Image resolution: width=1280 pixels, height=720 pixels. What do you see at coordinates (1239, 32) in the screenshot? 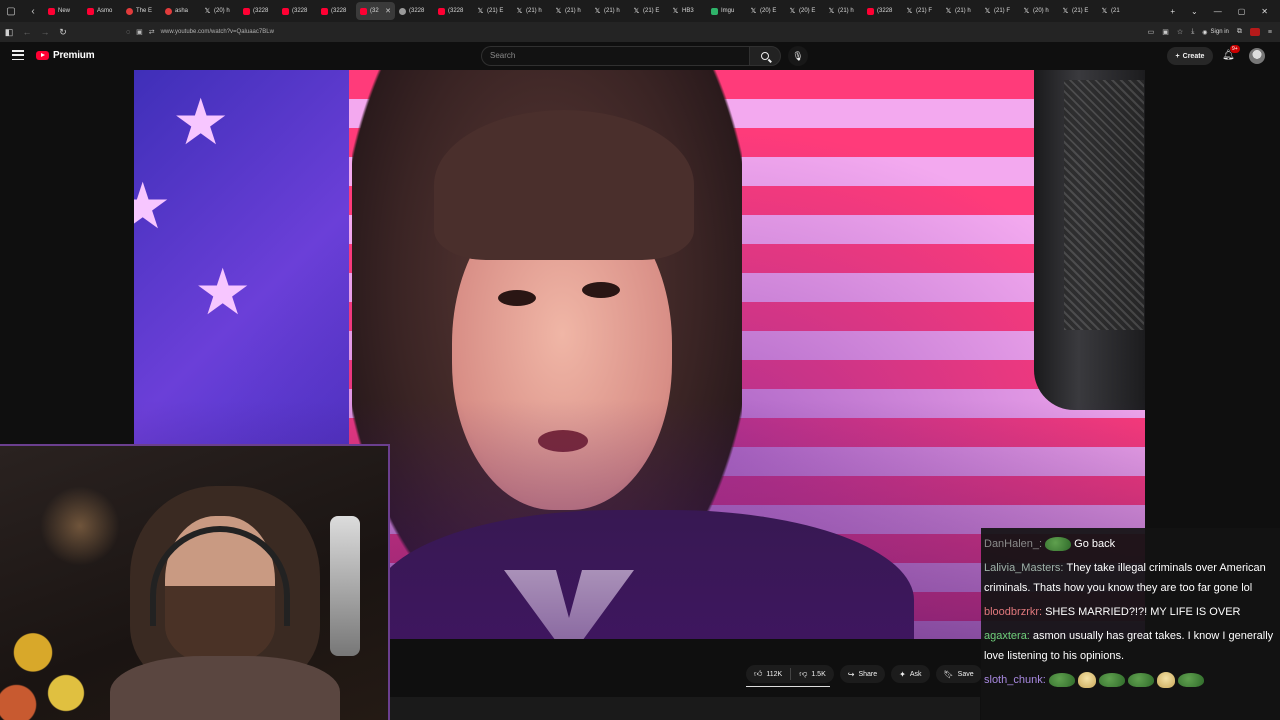
I see `extensions-icon: ⧉` at bounding box center [1239, 32].